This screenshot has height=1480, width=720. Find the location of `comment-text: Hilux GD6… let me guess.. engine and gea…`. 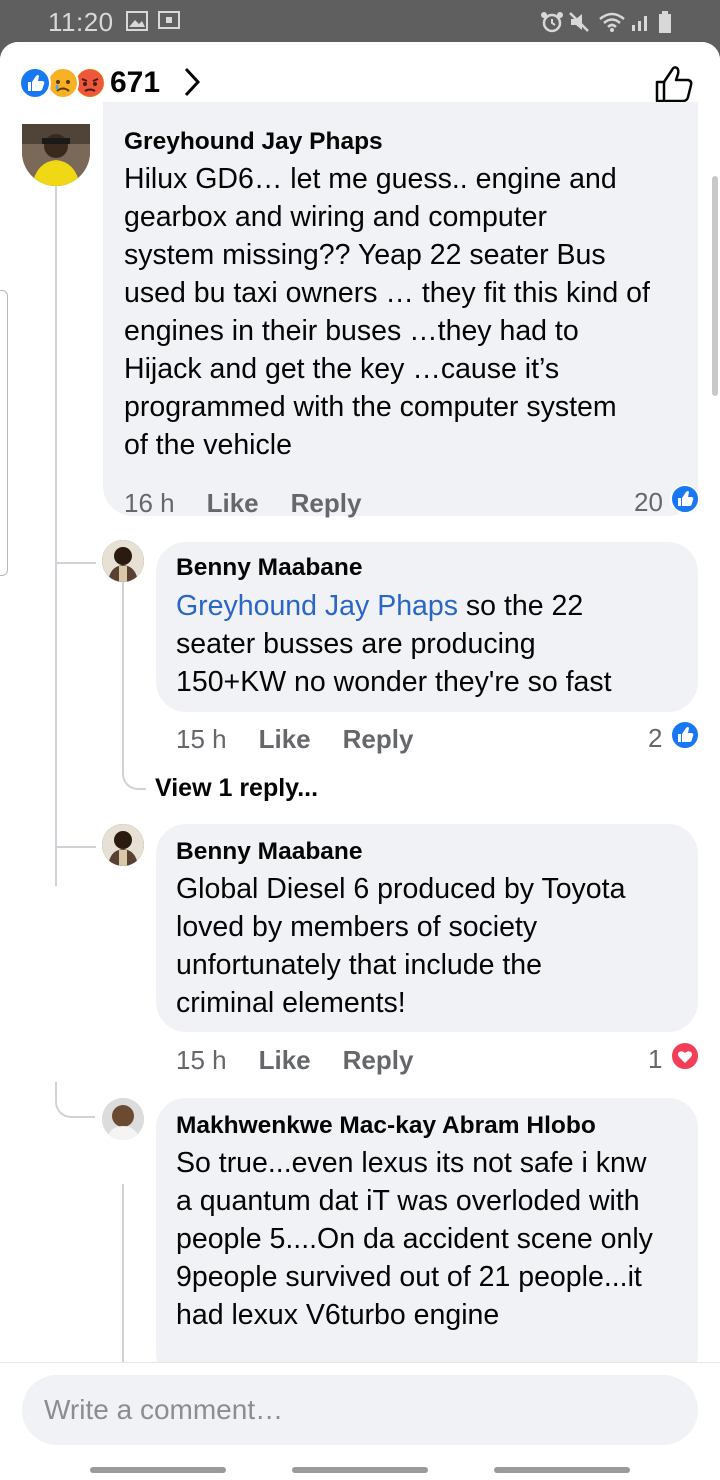

comment-text: Hilux GD6… let me guess.. engine and gea… is located at coordinates (387, 312).